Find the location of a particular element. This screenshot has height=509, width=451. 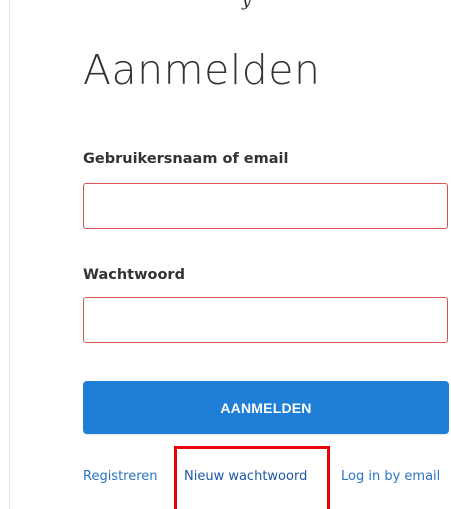

clipped-text-fragment: y is located at coordinates (247, 5).